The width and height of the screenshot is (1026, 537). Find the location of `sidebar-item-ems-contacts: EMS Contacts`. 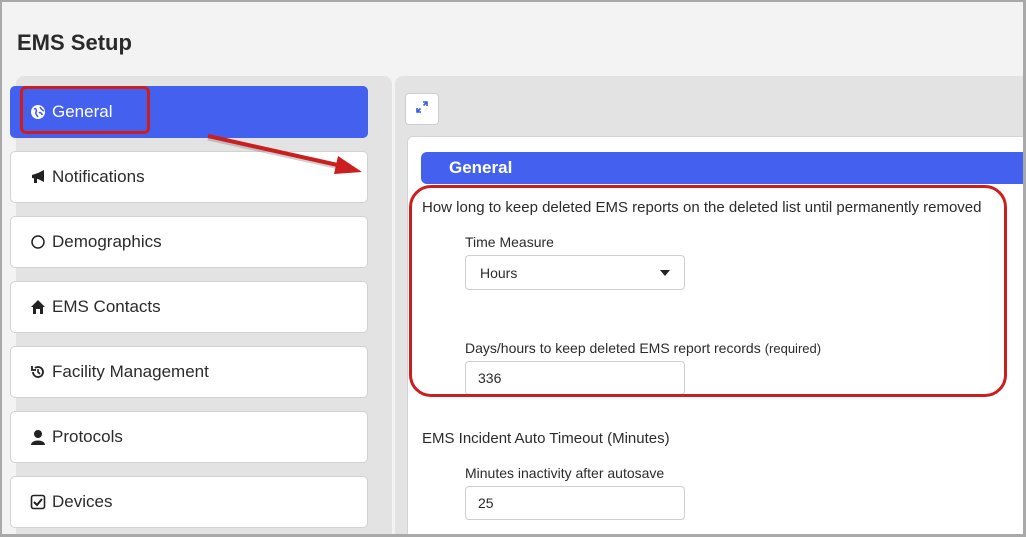

sidebar-item-ems-contacts: EMS Contacts is located at coordinates (189, 307).